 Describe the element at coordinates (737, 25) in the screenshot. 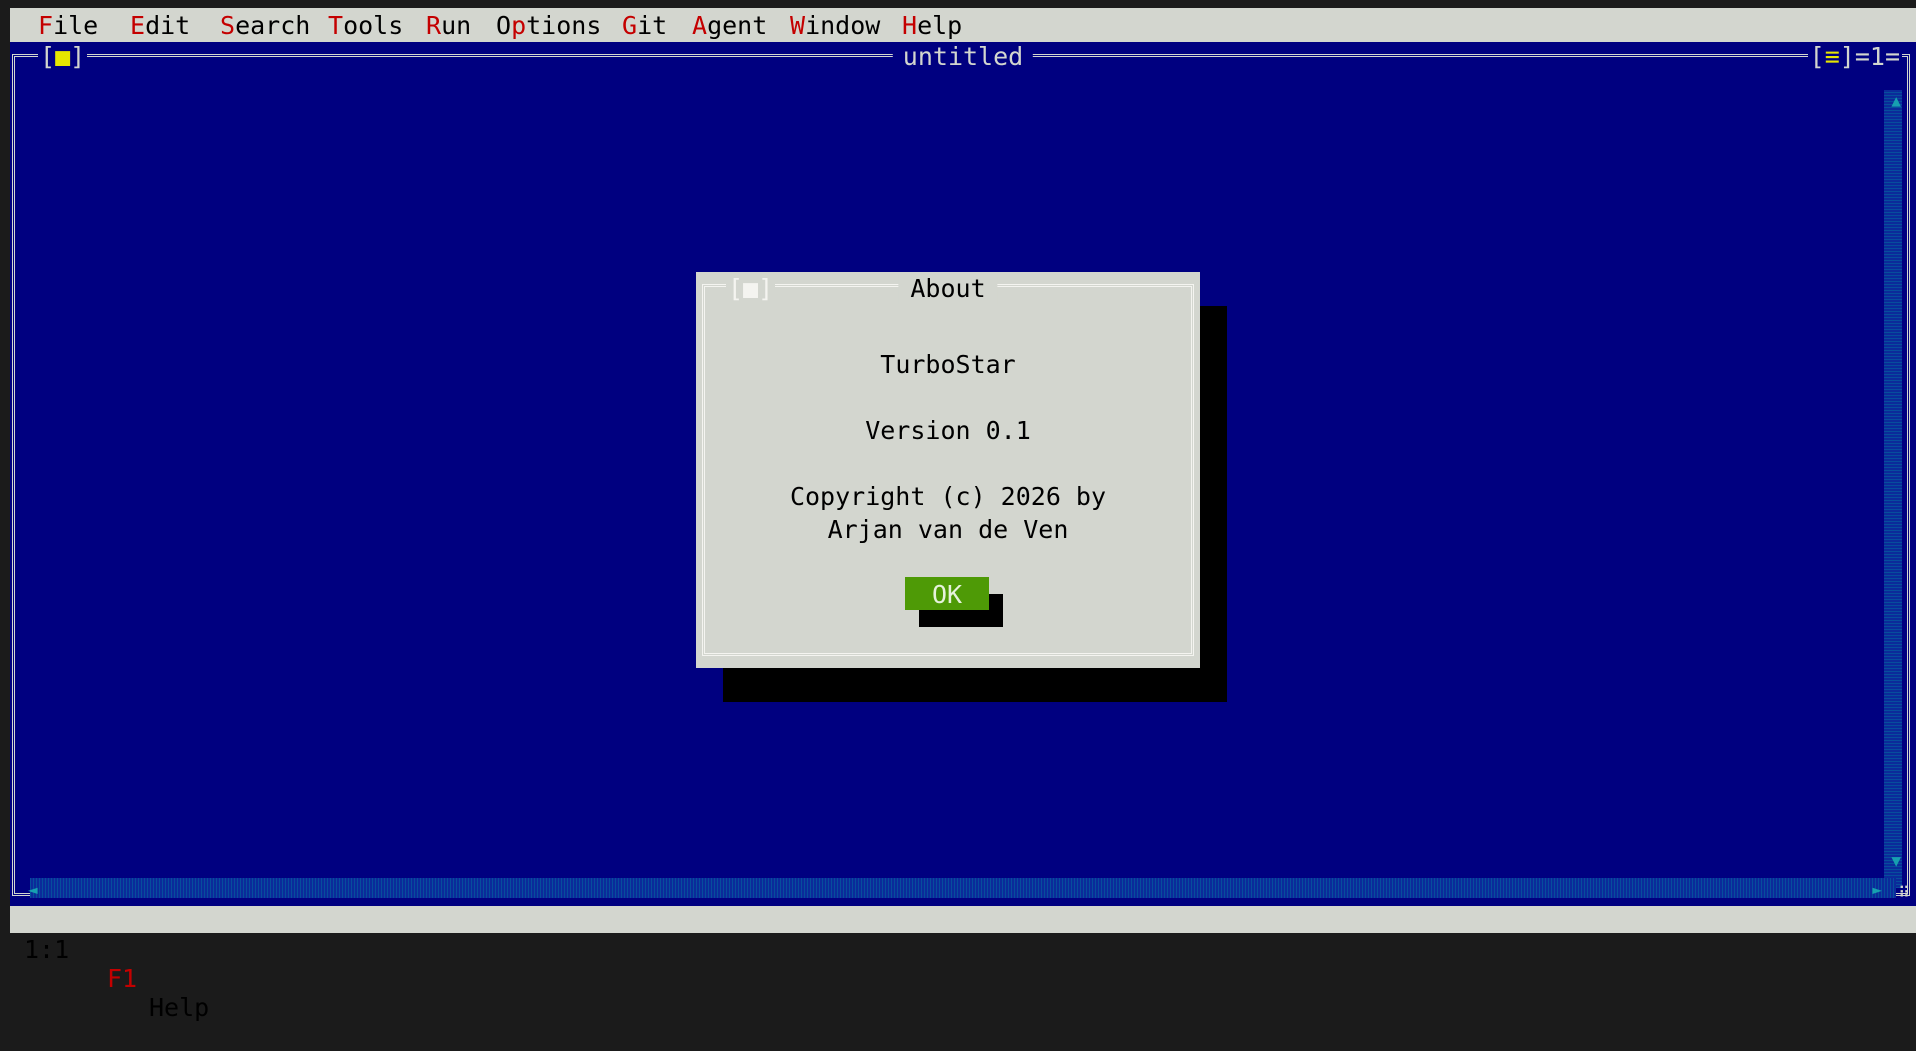

I see `menu-label: gent` at that location.